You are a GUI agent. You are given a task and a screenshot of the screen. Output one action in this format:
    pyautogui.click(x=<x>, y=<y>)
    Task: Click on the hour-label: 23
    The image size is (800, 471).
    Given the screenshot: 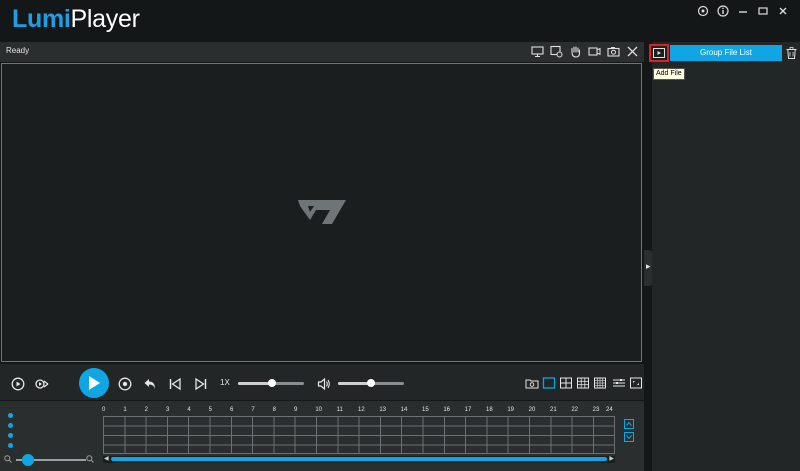 What is the action you would take?
    pyautogui.click(x=596, y=410)
    